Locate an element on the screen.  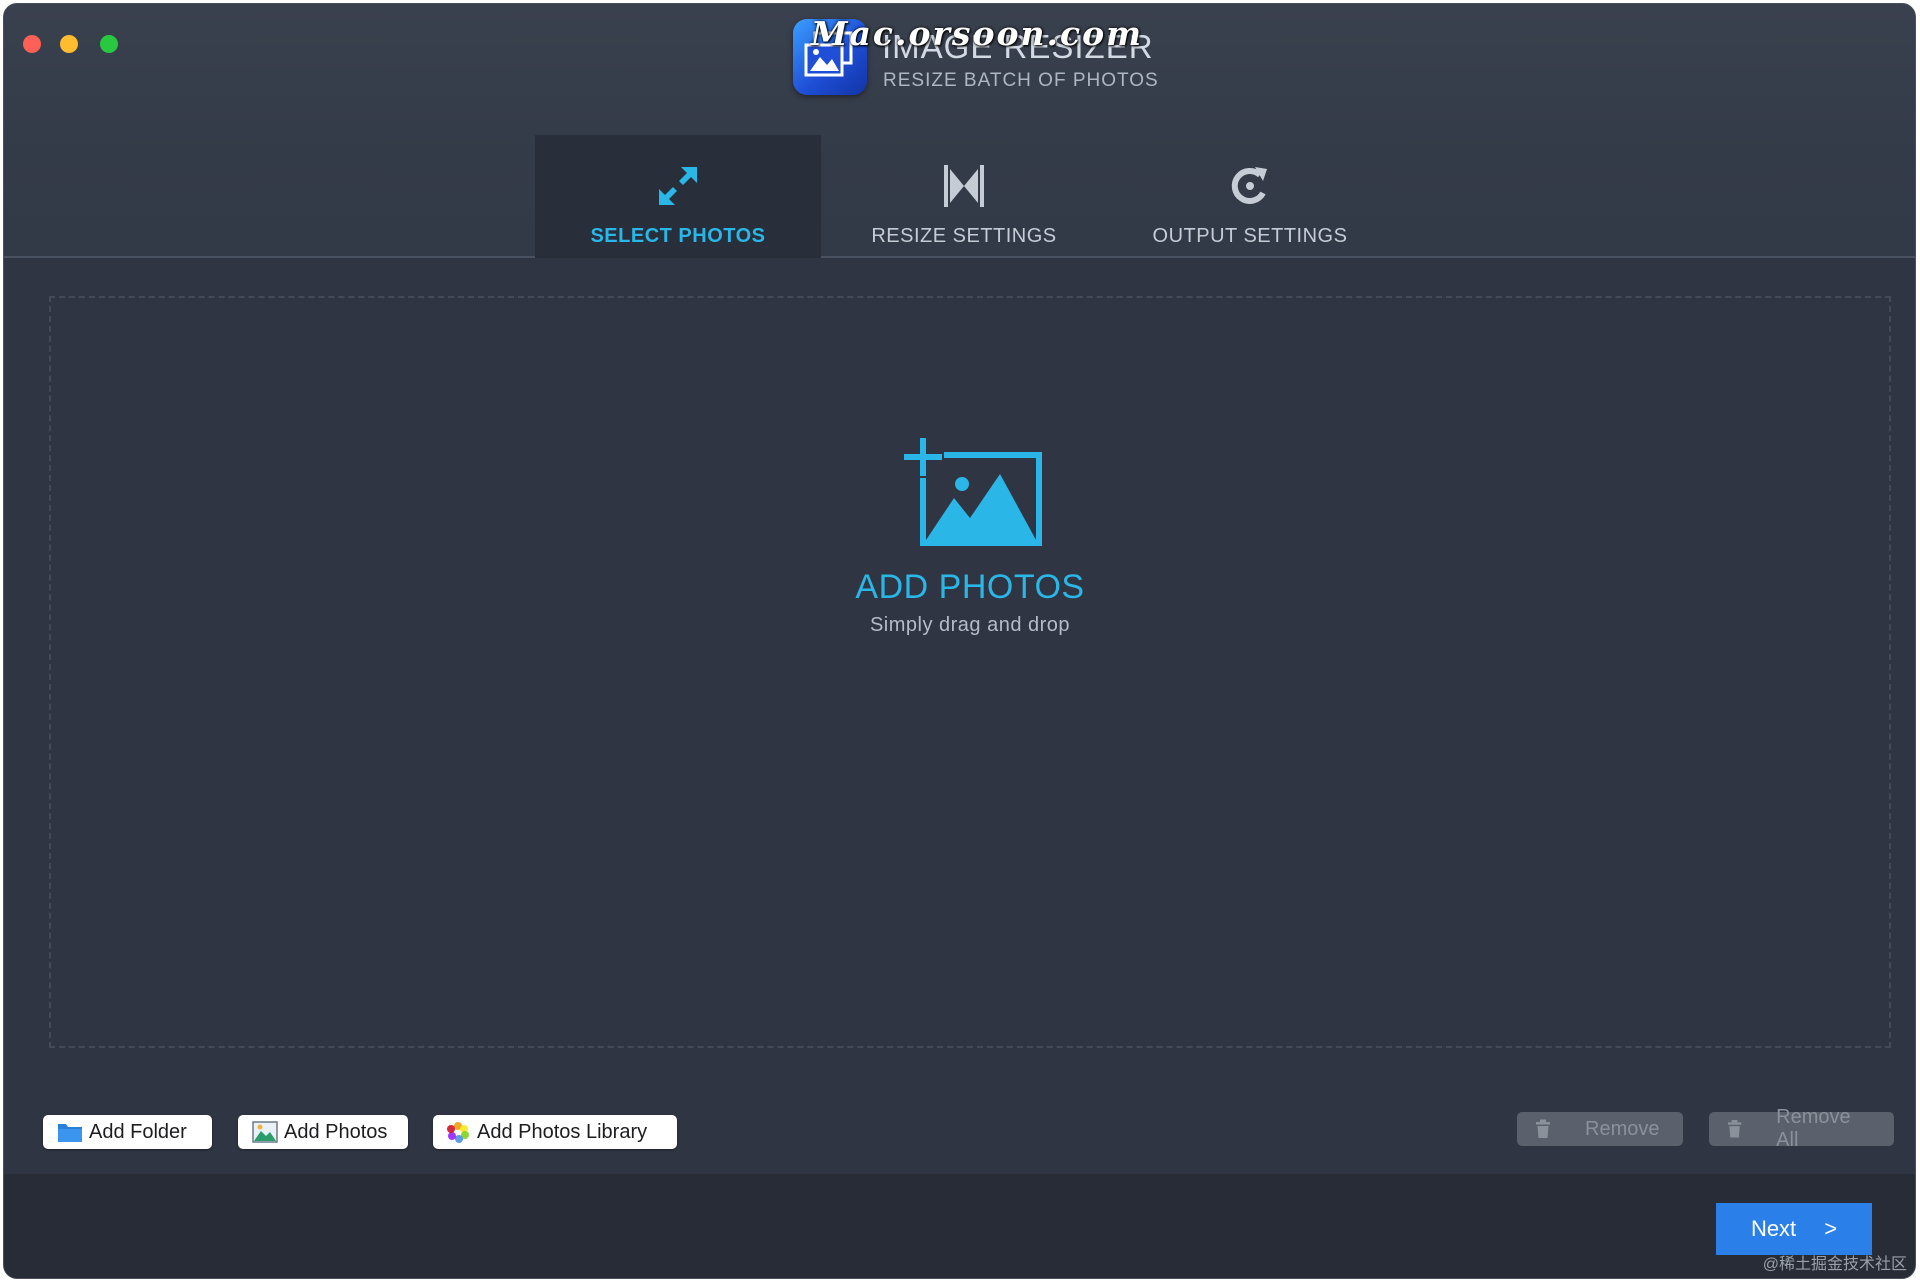
add-photos-title: ADD PHOTOS is located at coordinates (970, 587).